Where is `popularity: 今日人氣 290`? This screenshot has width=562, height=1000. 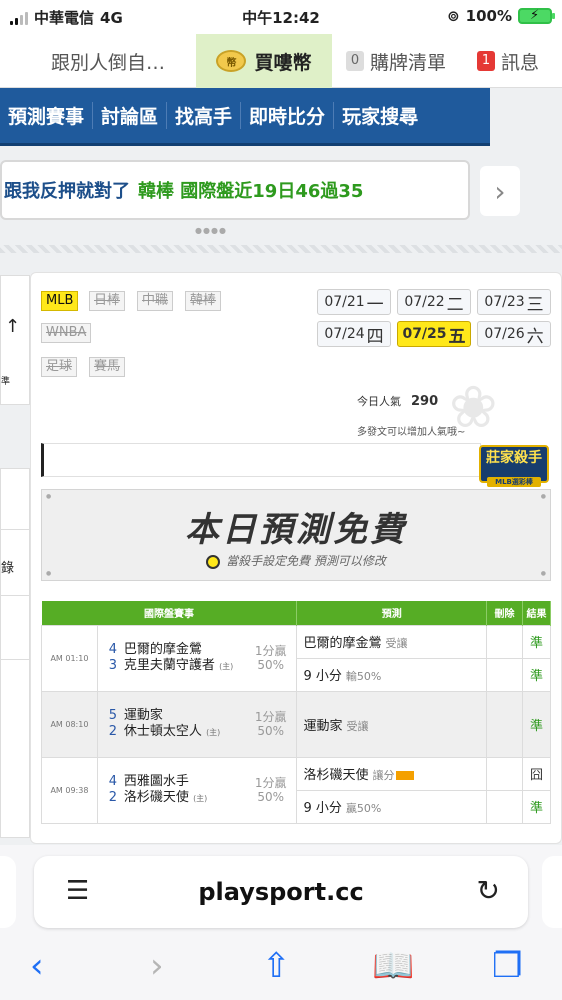 popularity: 今日人氣 290 is located at coordinates (397, 401).